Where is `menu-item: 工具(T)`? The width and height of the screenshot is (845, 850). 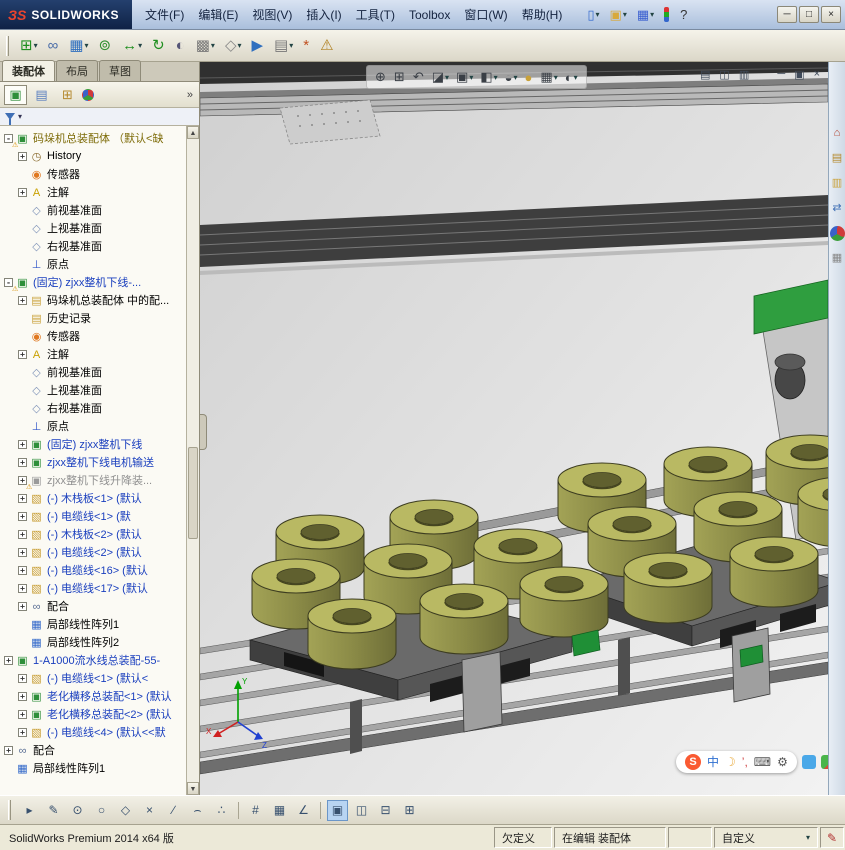 menu-item: 工具(T) is located at coordinates (375, 14).